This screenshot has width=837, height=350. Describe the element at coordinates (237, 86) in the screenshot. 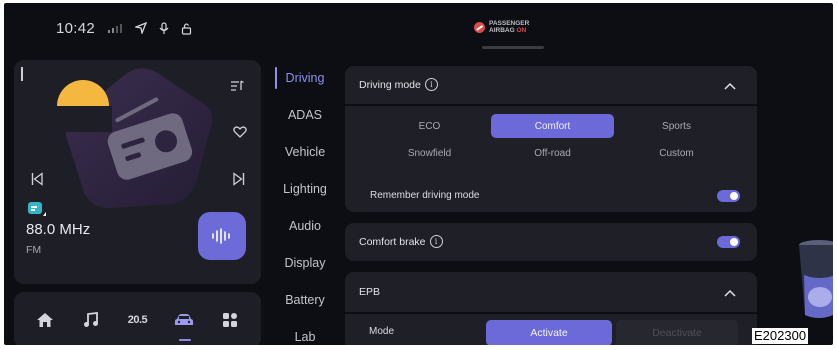

I see `playlist-icon` at that location.